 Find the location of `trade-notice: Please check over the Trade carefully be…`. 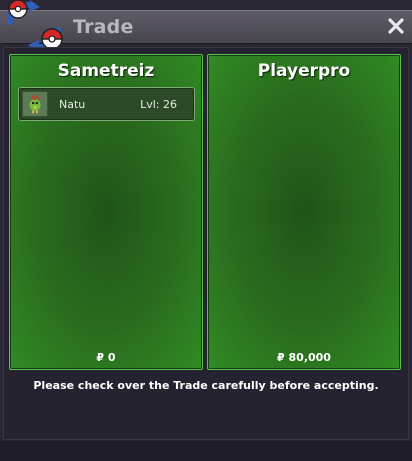

trade-notice: Please check over the Trade carefully be… is located at coordinates (206, 385).